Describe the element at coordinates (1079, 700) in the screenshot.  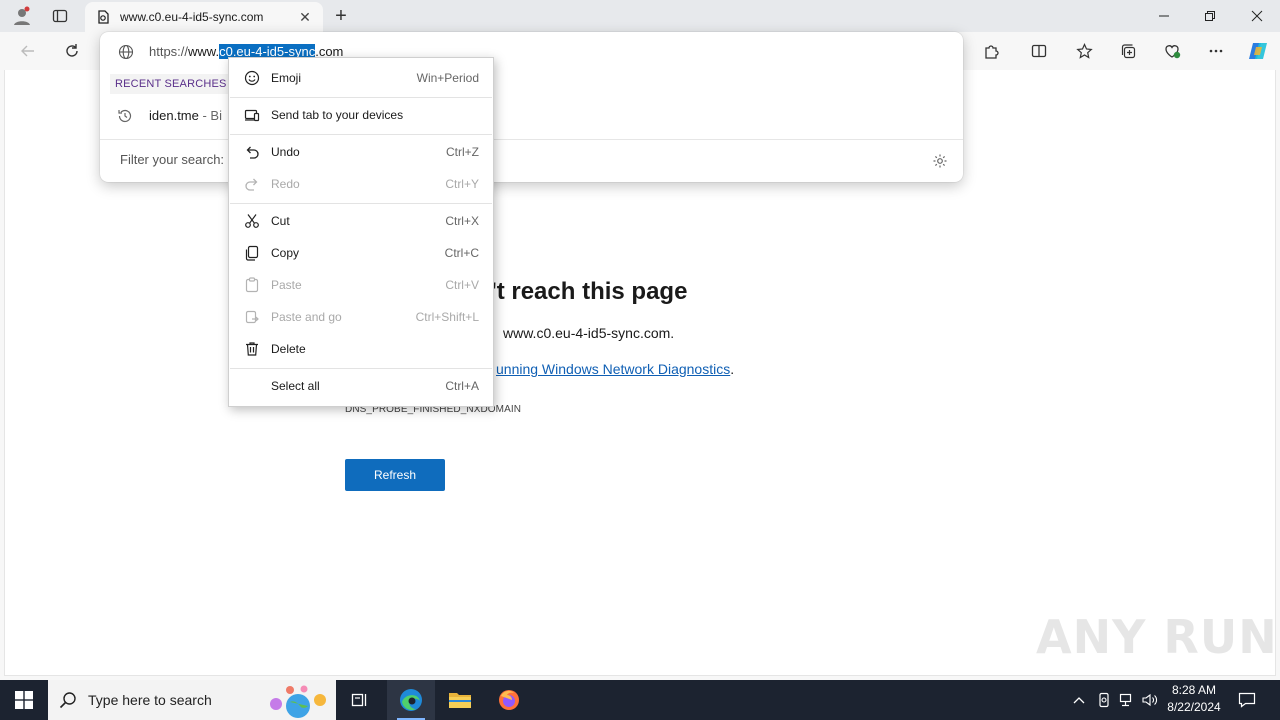
I see `show-hidden-icons` at that location.